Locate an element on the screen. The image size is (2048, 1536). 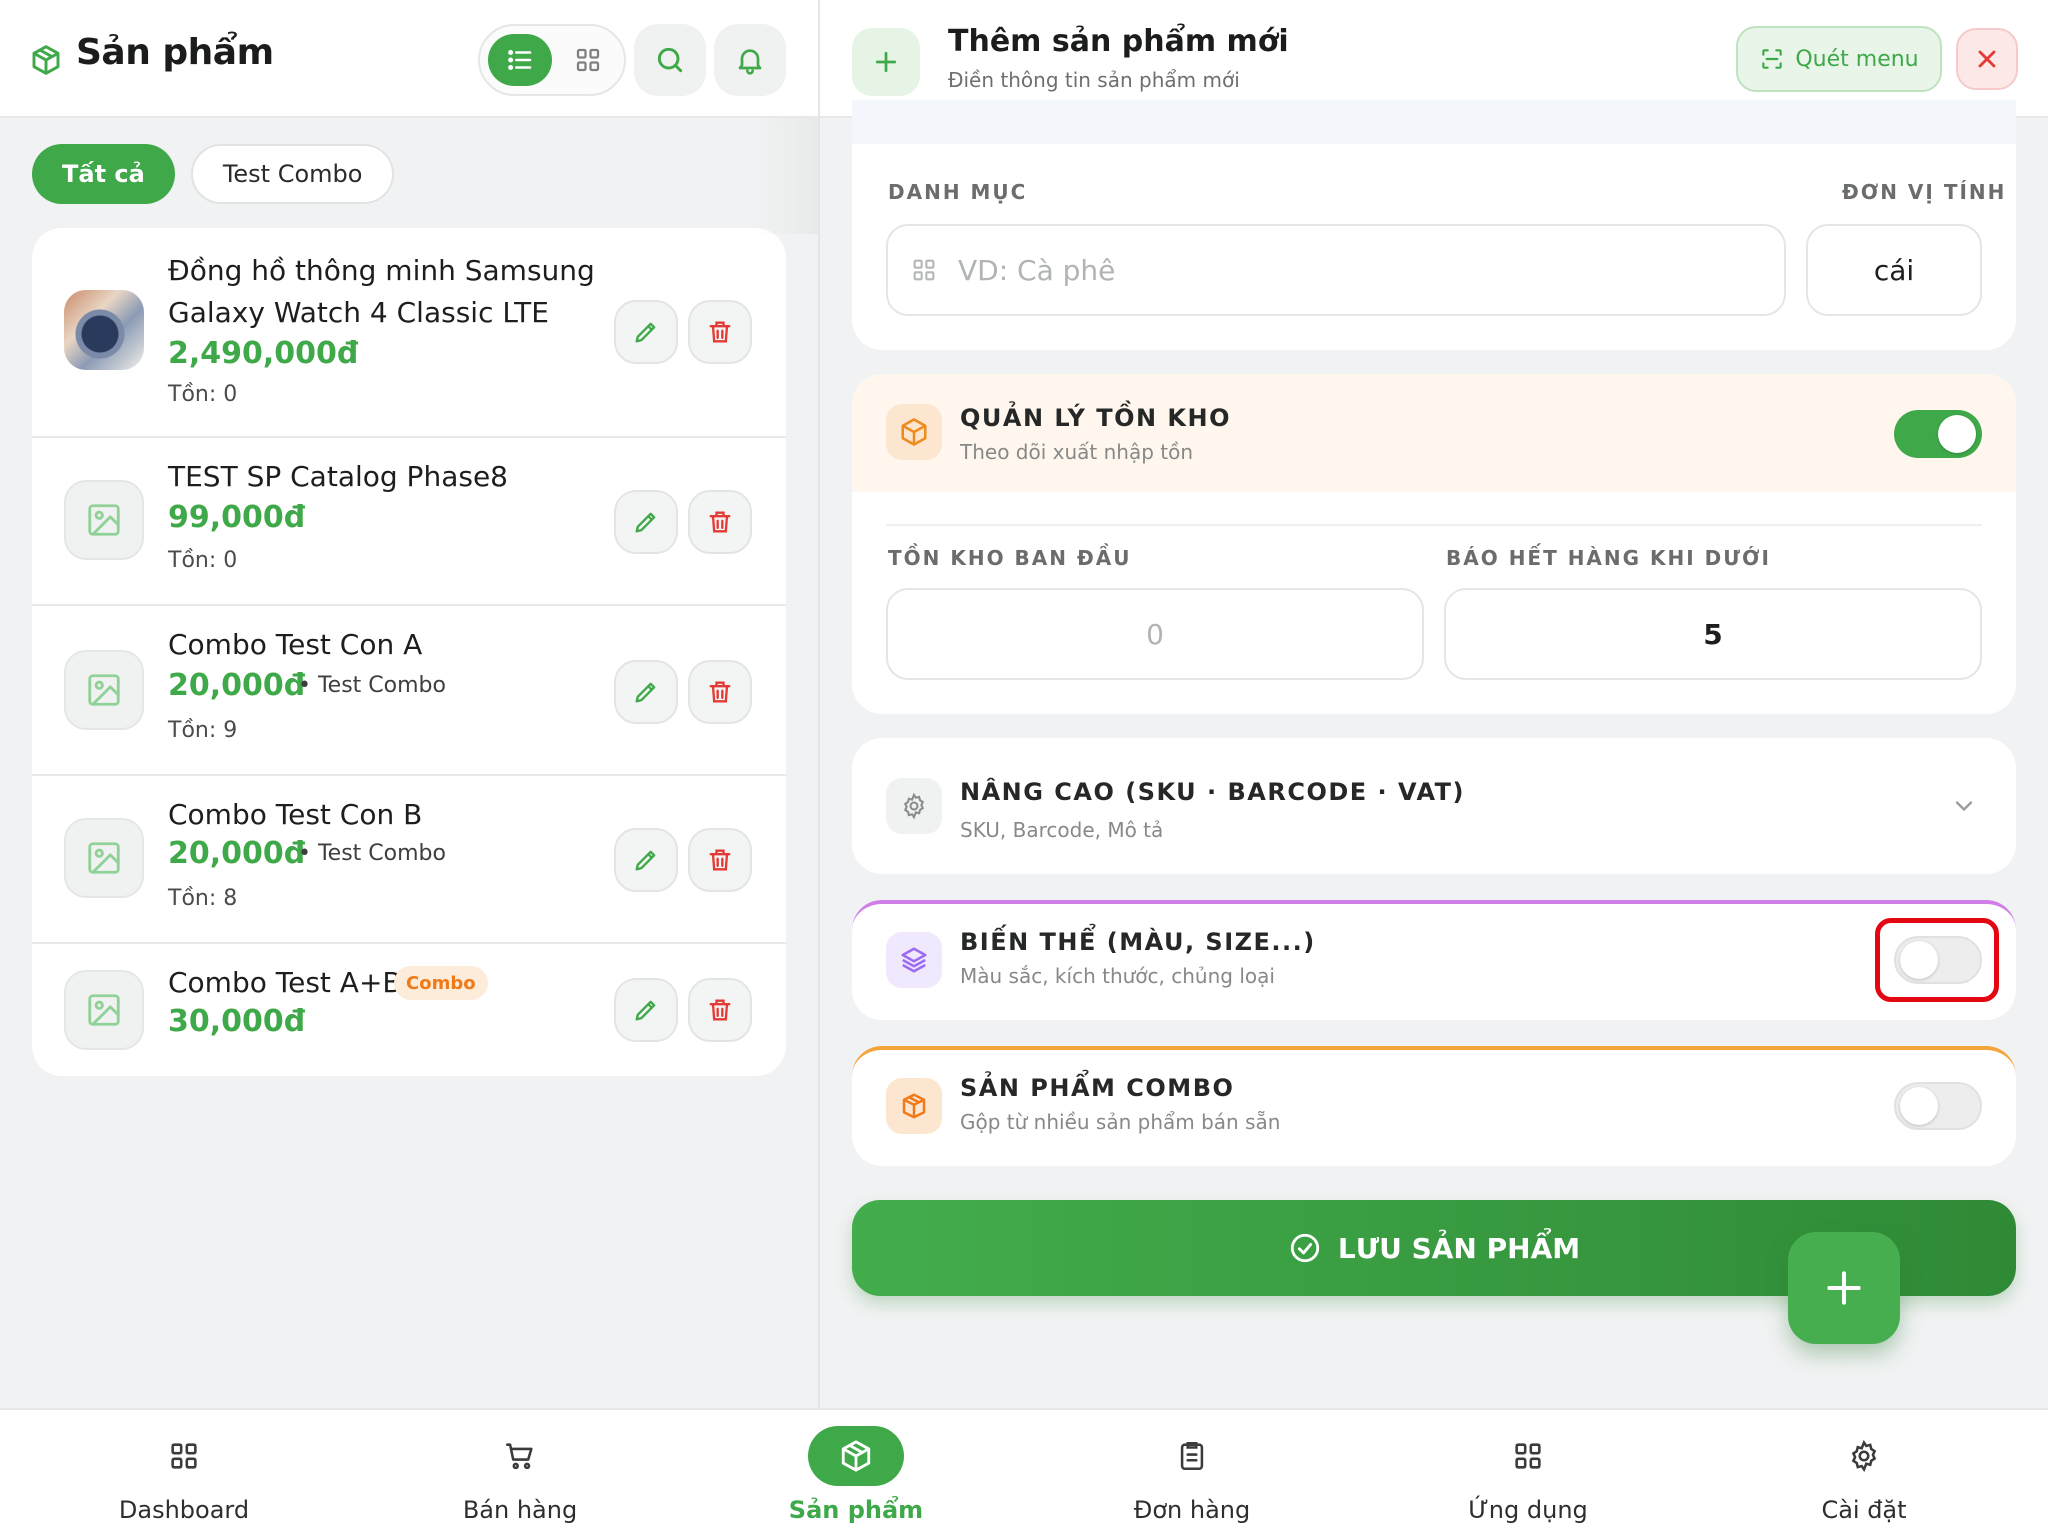
scan-menu-button: Quét menu is located at coordinates (1839, 59).